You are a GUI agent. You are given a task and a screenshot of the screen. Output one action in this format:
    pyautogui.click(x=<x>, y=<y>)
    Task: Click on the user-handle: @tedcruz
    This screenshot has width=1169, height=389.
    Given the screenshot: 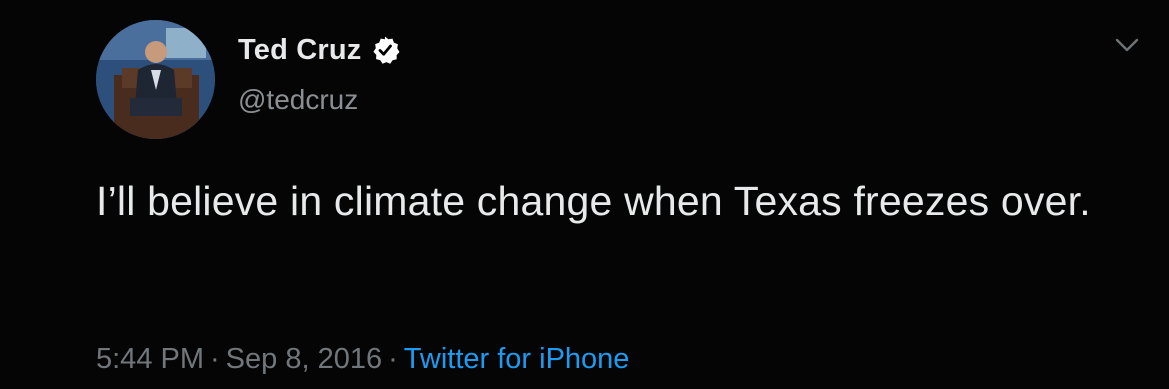 What is the action you would take?
    pyautogui.click(x=298, y=100)
    